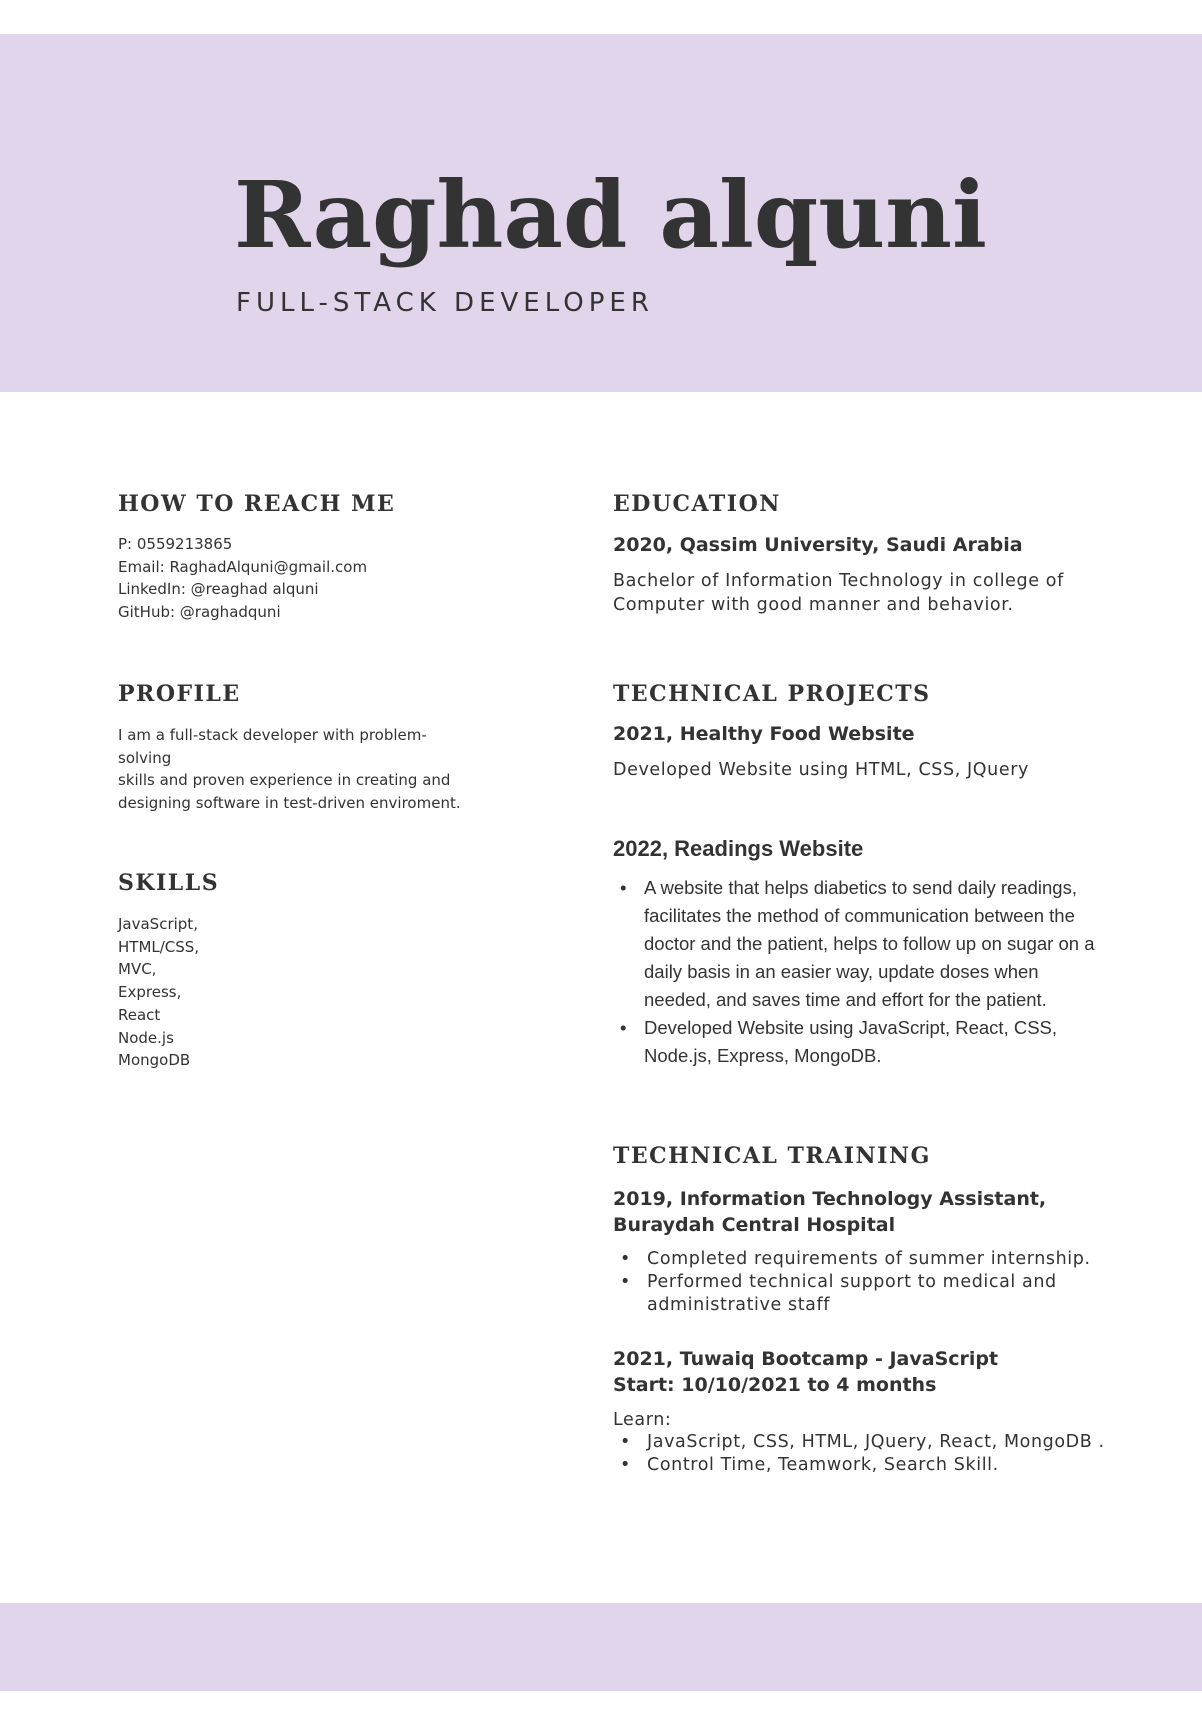 The image size is (1202, 1718). What do you see at coordinates (218, 589) in the screenshot?
I see `linkedin: LinkedIn: @reaghad alquni` at bounding box center [218, 589].